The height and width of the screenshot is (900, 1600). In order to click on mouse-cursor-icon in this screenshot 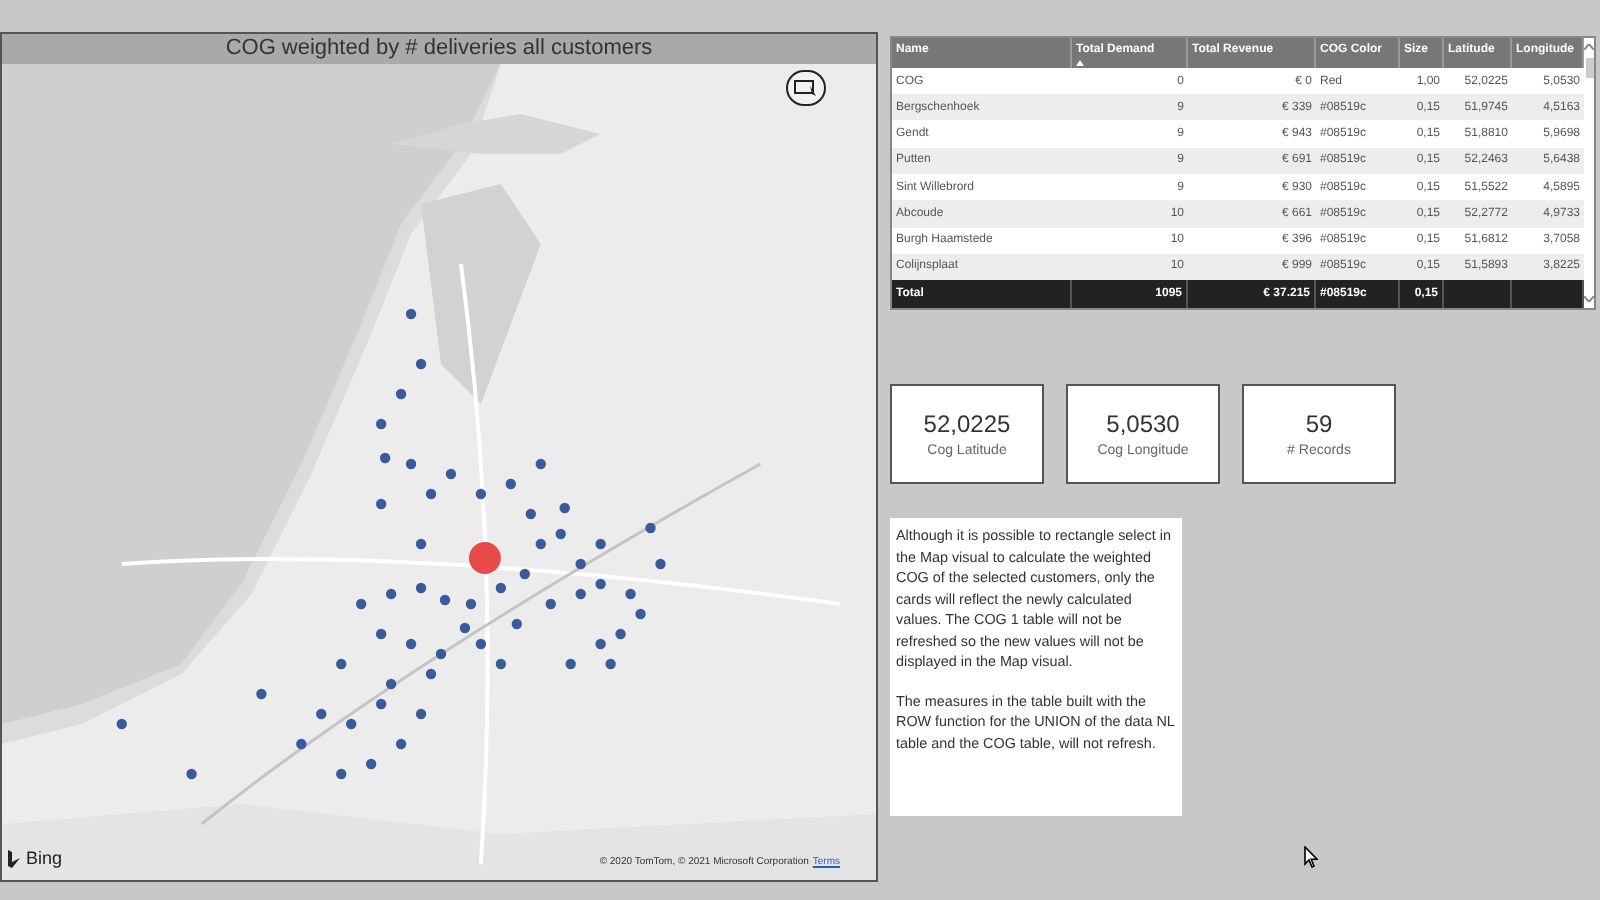, I will do `click(1311, 857)`.